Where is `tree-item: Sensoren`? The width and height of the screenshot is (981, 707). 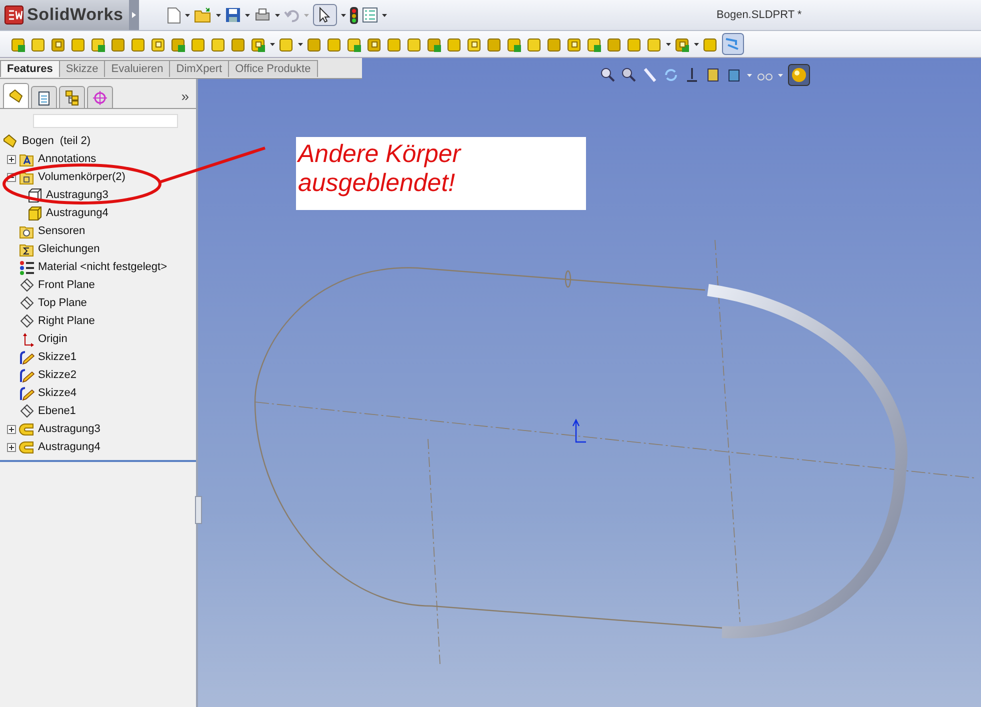
tree-item: Sensoren is located at coordinates (62, 231).